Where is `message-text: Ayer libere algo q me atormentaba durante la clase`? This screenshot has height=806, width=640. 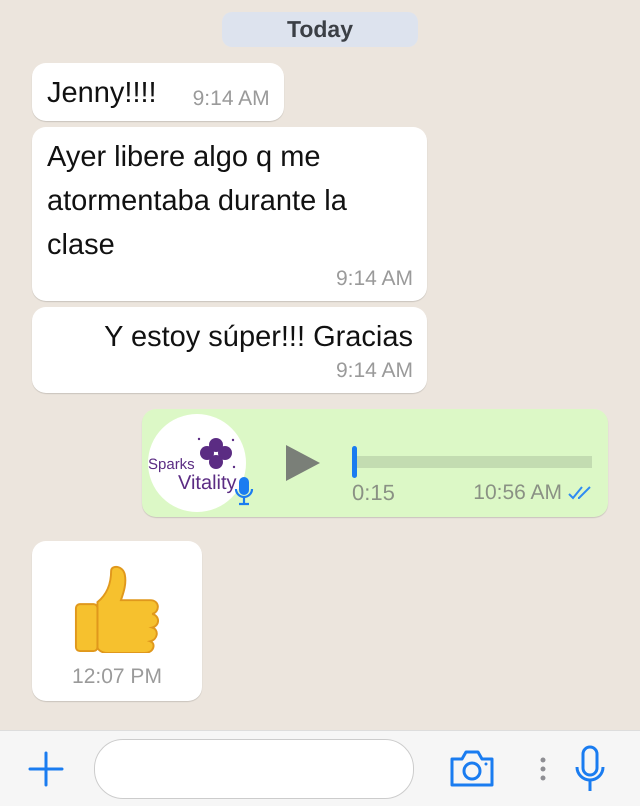
message-text: Ayer libere algo q me atormentaba durante la clase is located at coordinates (197, 201).